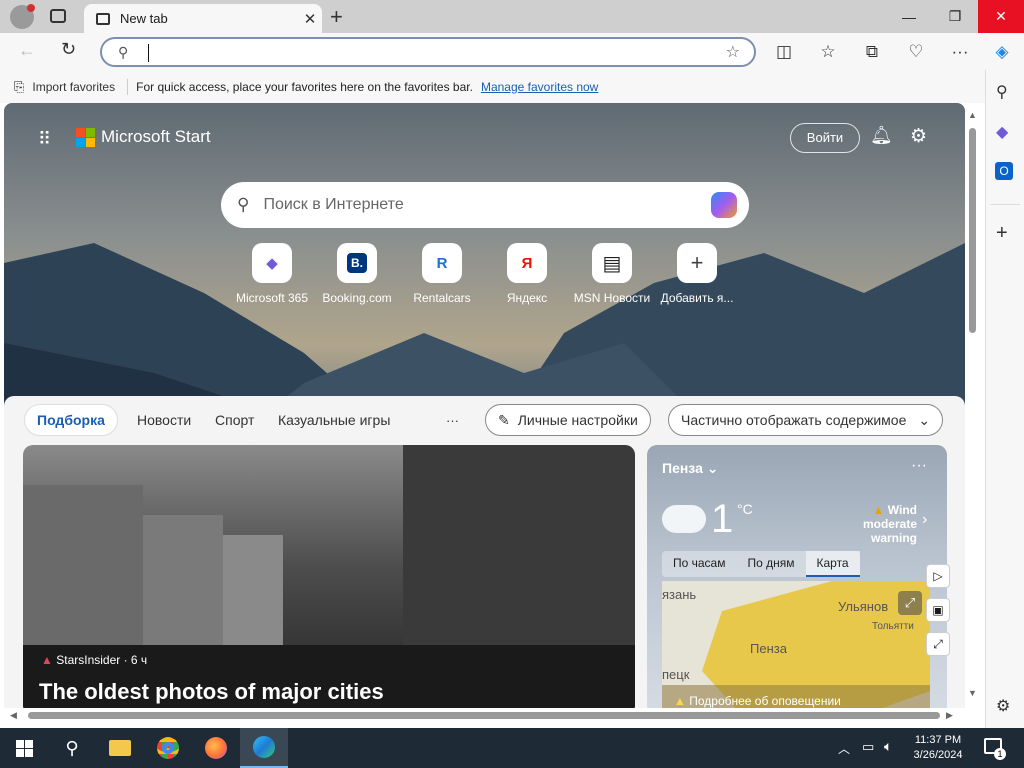 The width and height of the screenshot is (1024, 768). What do you see at coordinates (784, 52) in the screenshot?
I see `split-screen-icon: ◫` at bounding box center [784, 52].